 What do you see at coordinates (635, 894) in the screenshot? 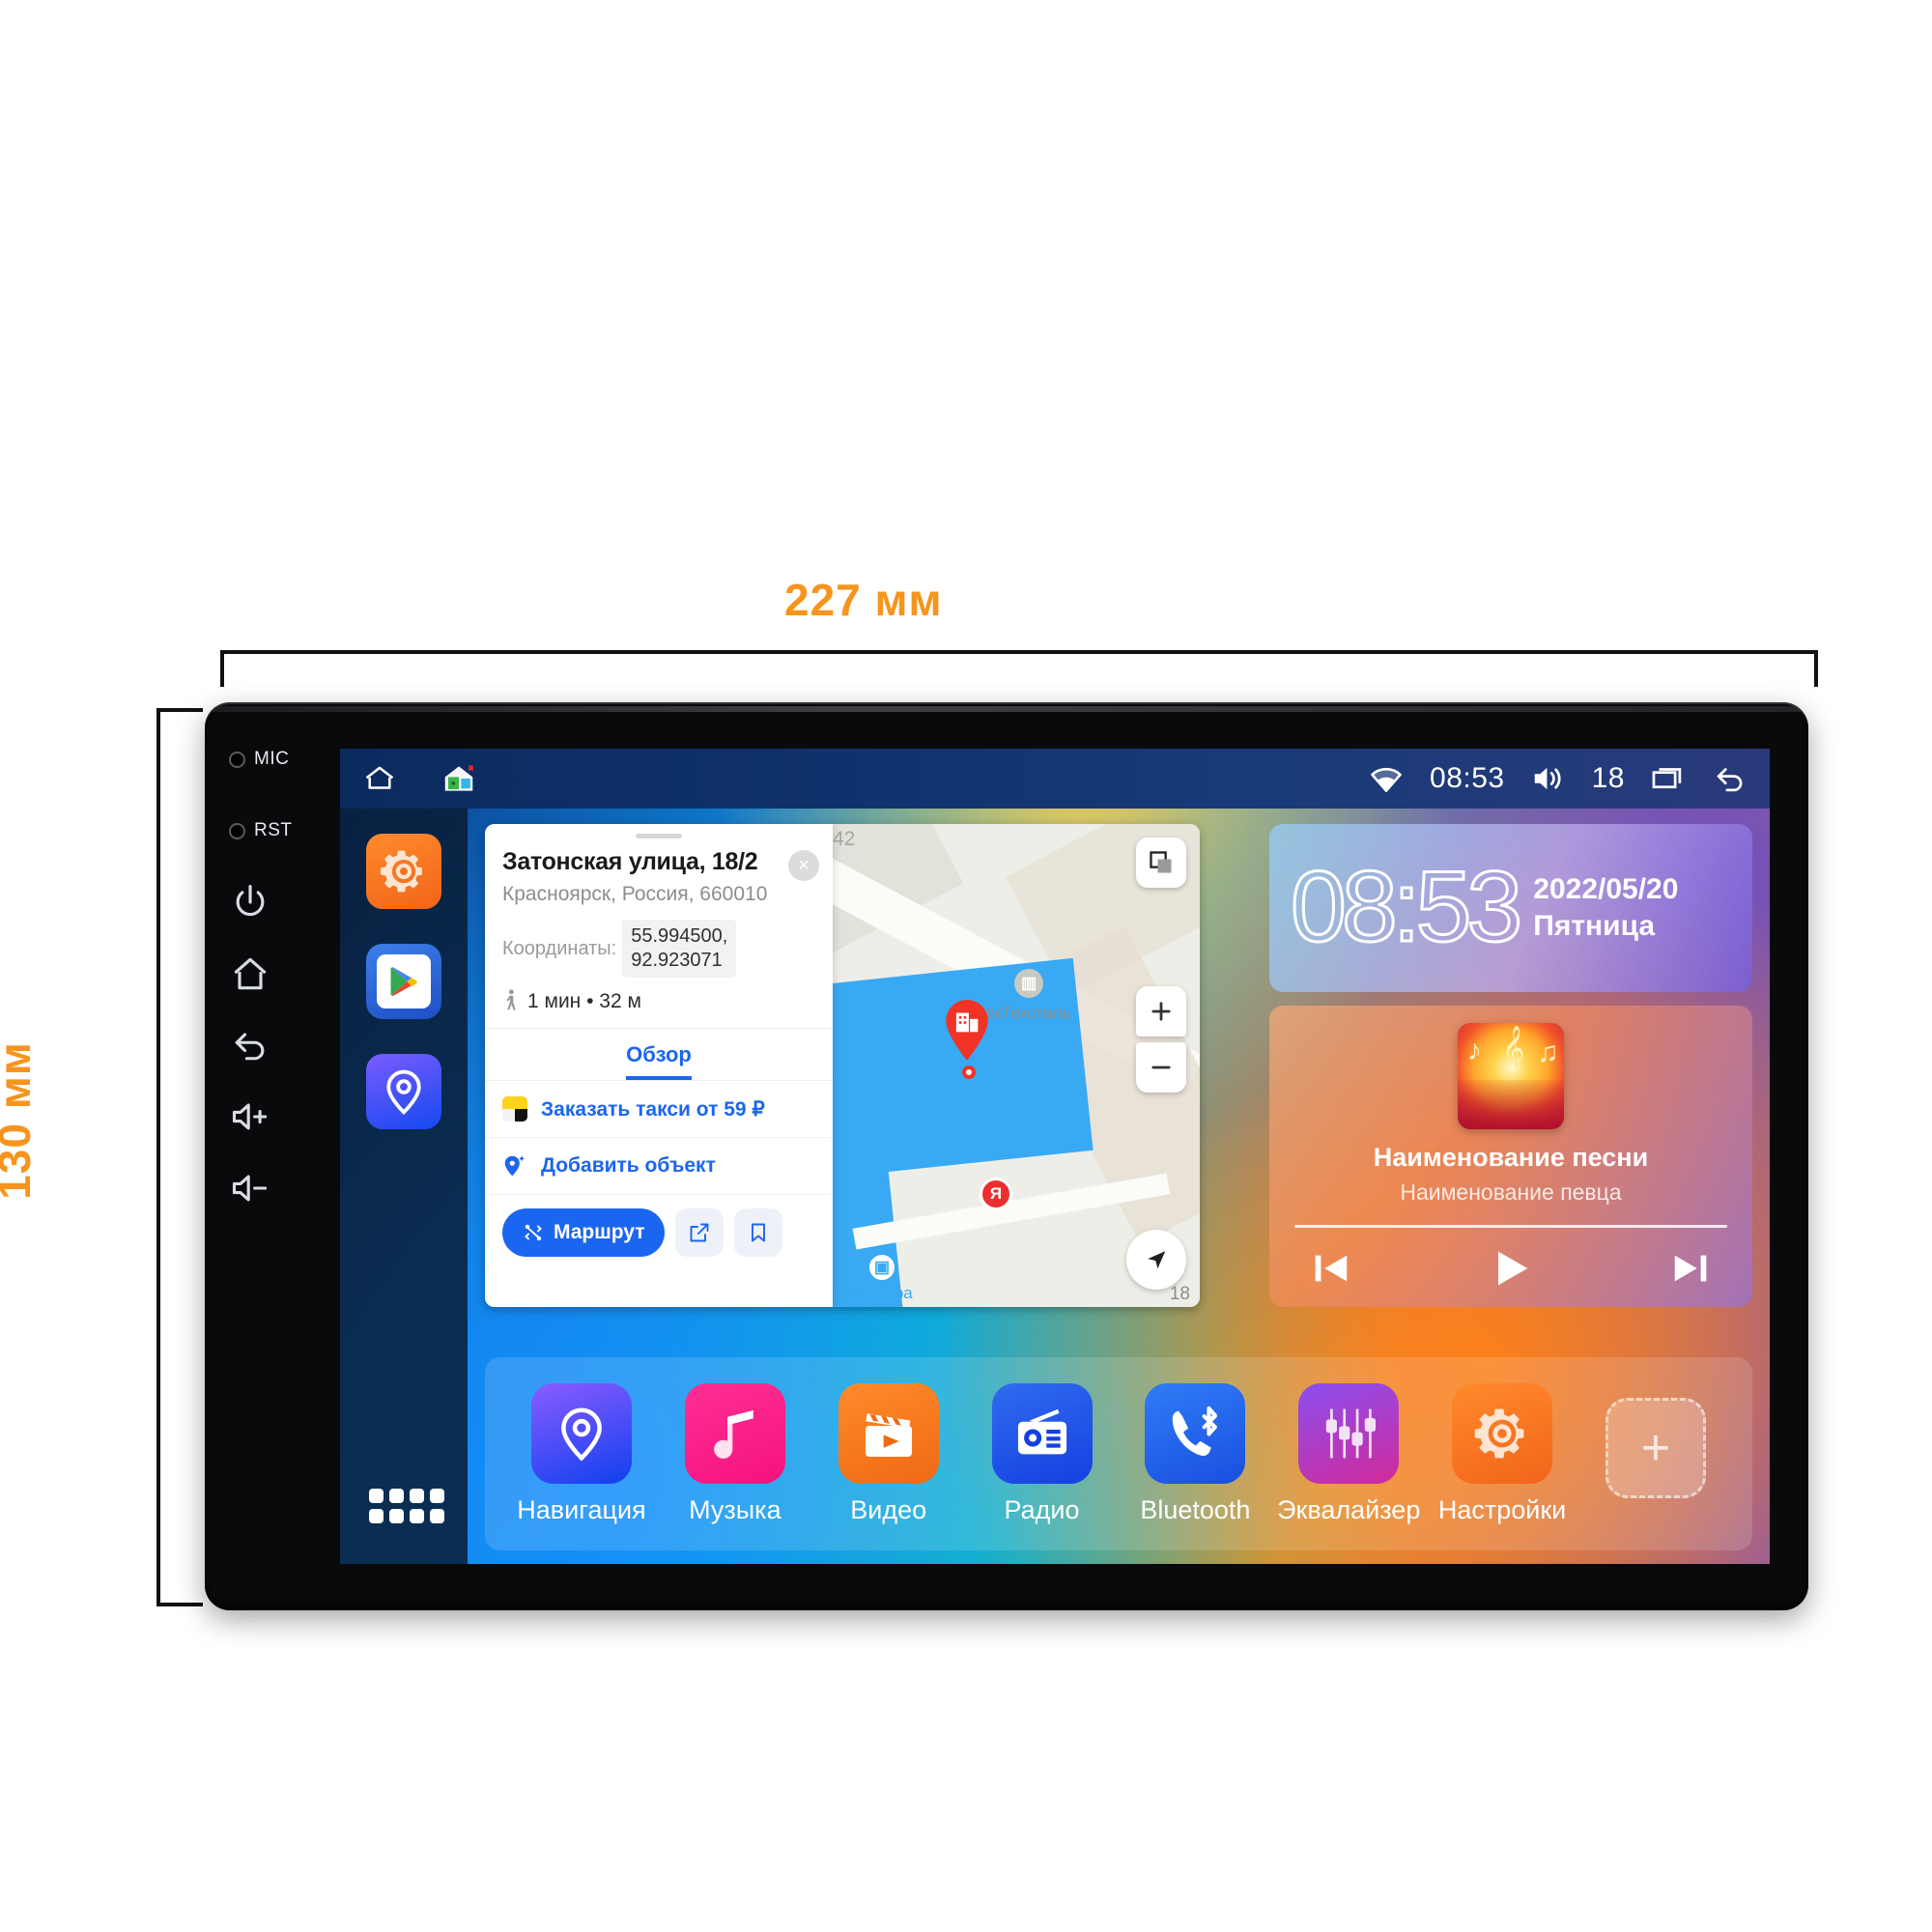
I see `place-subtitle: Красноярск, Россия, 660010` at bounding box center [635, 894].